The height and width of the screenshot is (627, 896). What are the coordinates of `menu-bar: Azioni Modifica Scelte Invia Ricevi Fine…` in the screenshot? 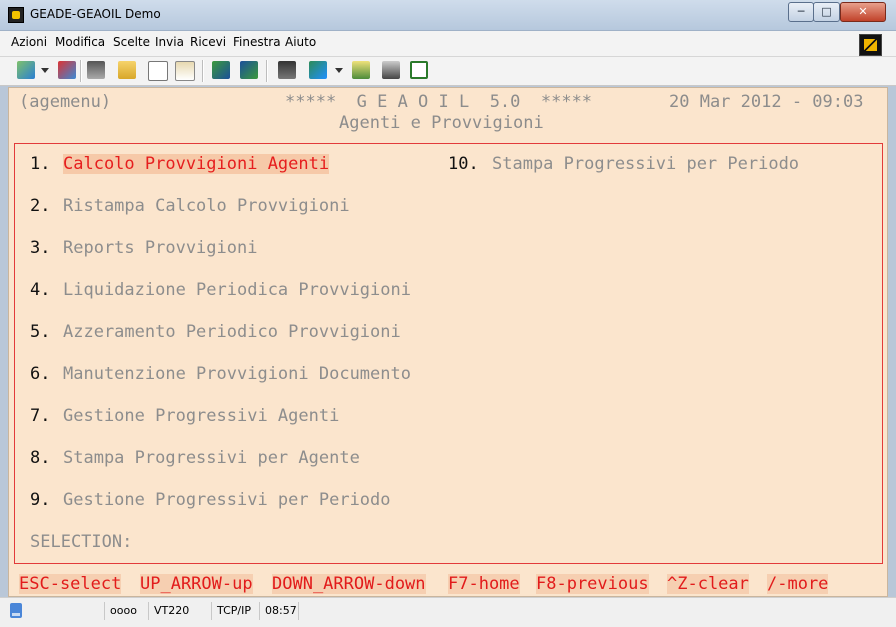 It's located at (448, 44).